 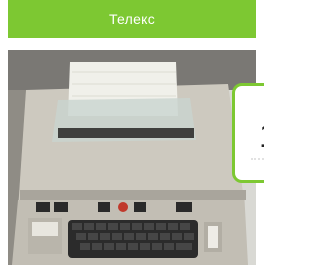 What do you see at coordinates (248, 133) in the screenshot?
I see `slide-number-callout: 1` at bounding box center [248, 133].